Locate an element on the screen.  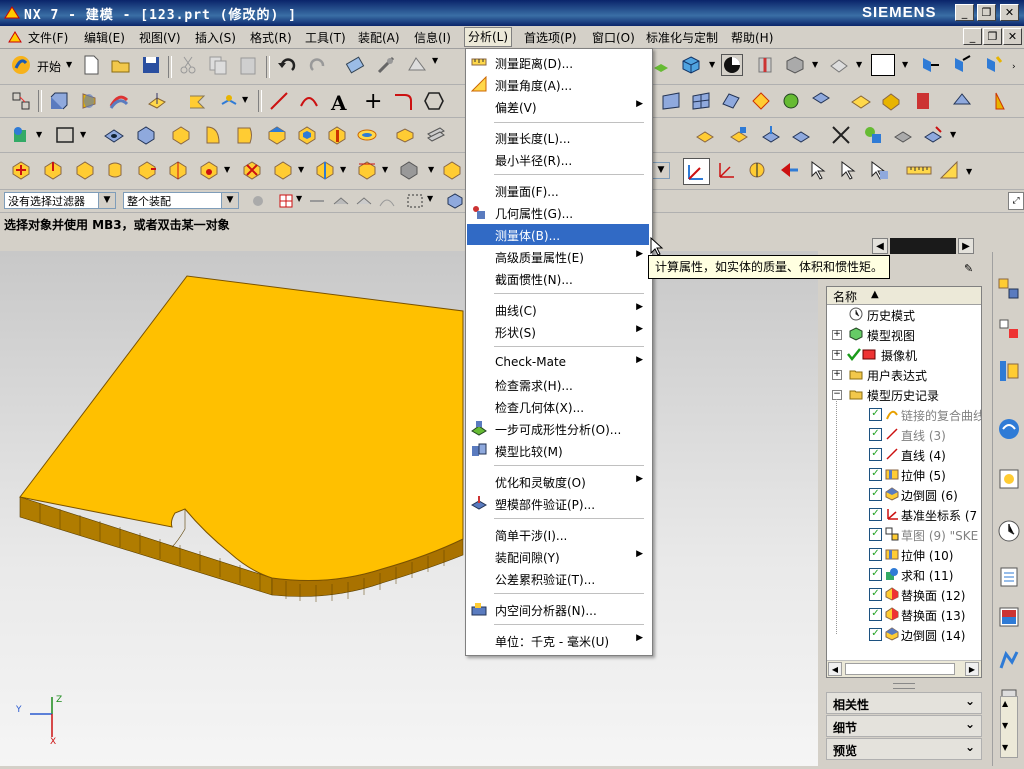
mirror-icon is located at coordinates (739, 135).